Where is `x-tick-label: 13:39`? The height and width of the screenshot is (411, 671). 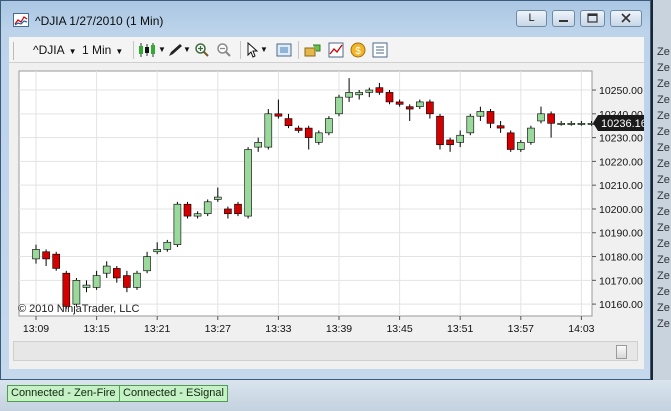
x-tick-label: 13:39 is located at coordinates (339, 329).